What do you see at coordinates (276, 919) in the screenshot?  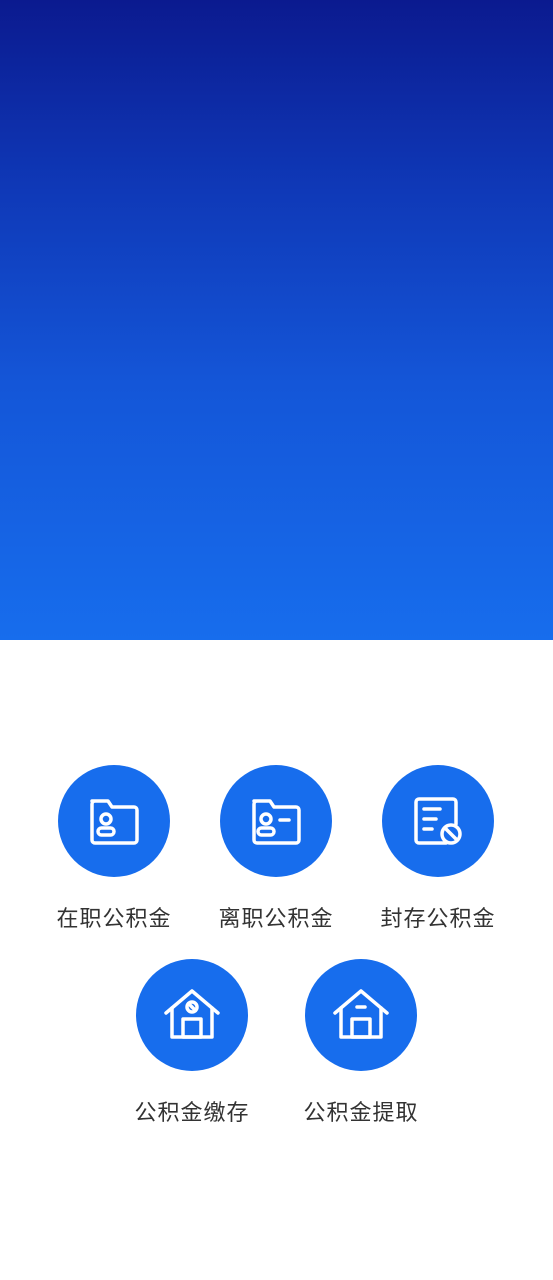 I see `menu-item-label: 离职公积金` at bounding box center [276, 919].